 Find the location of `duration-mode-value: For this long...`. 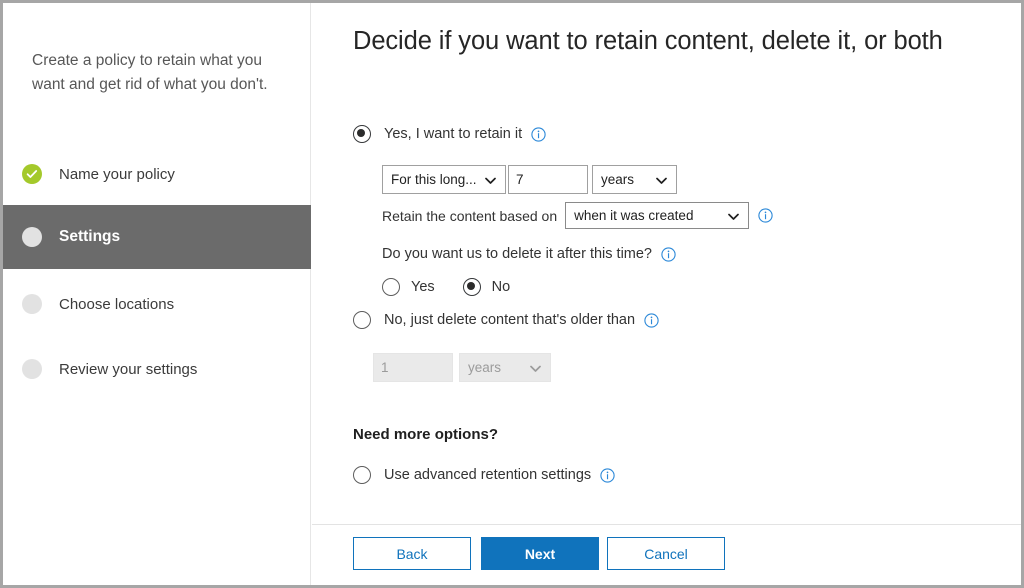

duration-mode-value: For this long... is located at coordinates (434, 179).